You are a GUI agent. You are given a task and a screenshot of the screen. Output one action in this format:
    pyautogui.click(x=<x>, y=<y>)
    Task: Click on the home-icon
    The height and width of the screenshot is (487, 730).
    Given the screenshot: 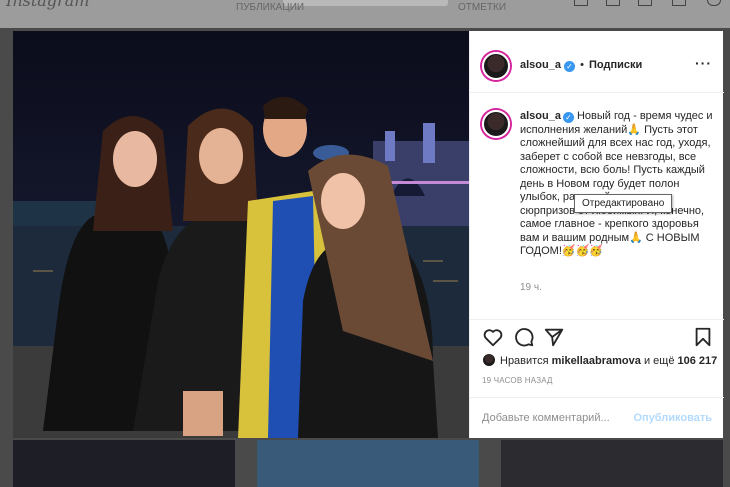 What is the action you would take?
    pyautogui.click(x=581, y=3)
    